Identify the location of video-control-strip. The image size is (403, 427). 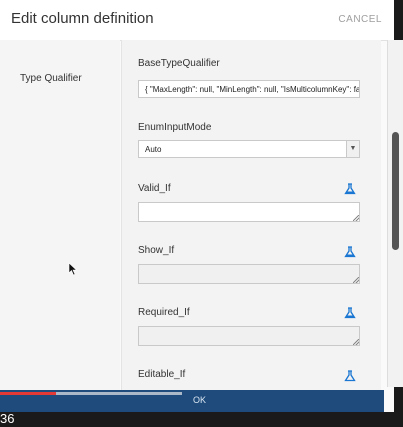
(201, 419).